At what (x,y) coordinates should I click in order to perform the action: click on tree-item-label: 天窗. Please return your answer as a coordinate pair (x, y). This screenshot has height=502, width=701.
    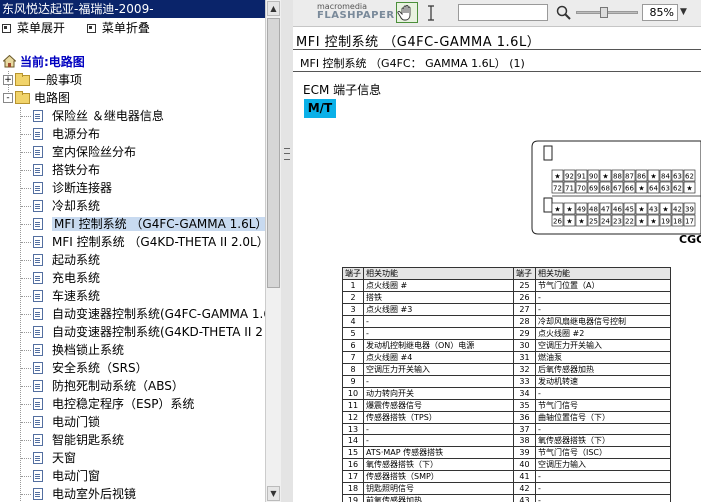
    Looking at the image, I should click on (64, 458).